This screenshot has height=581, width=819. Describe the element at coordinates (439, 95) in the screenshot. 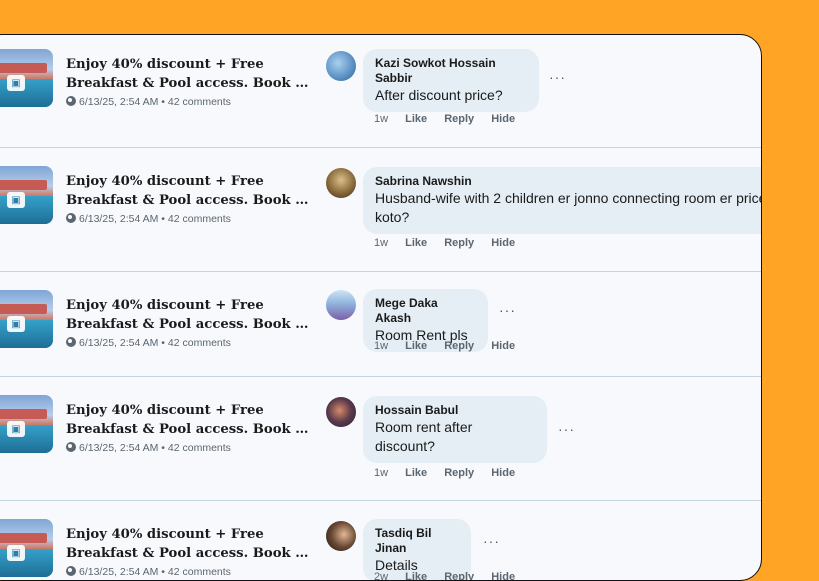

I see `comment-text: After discount price?` at that location.